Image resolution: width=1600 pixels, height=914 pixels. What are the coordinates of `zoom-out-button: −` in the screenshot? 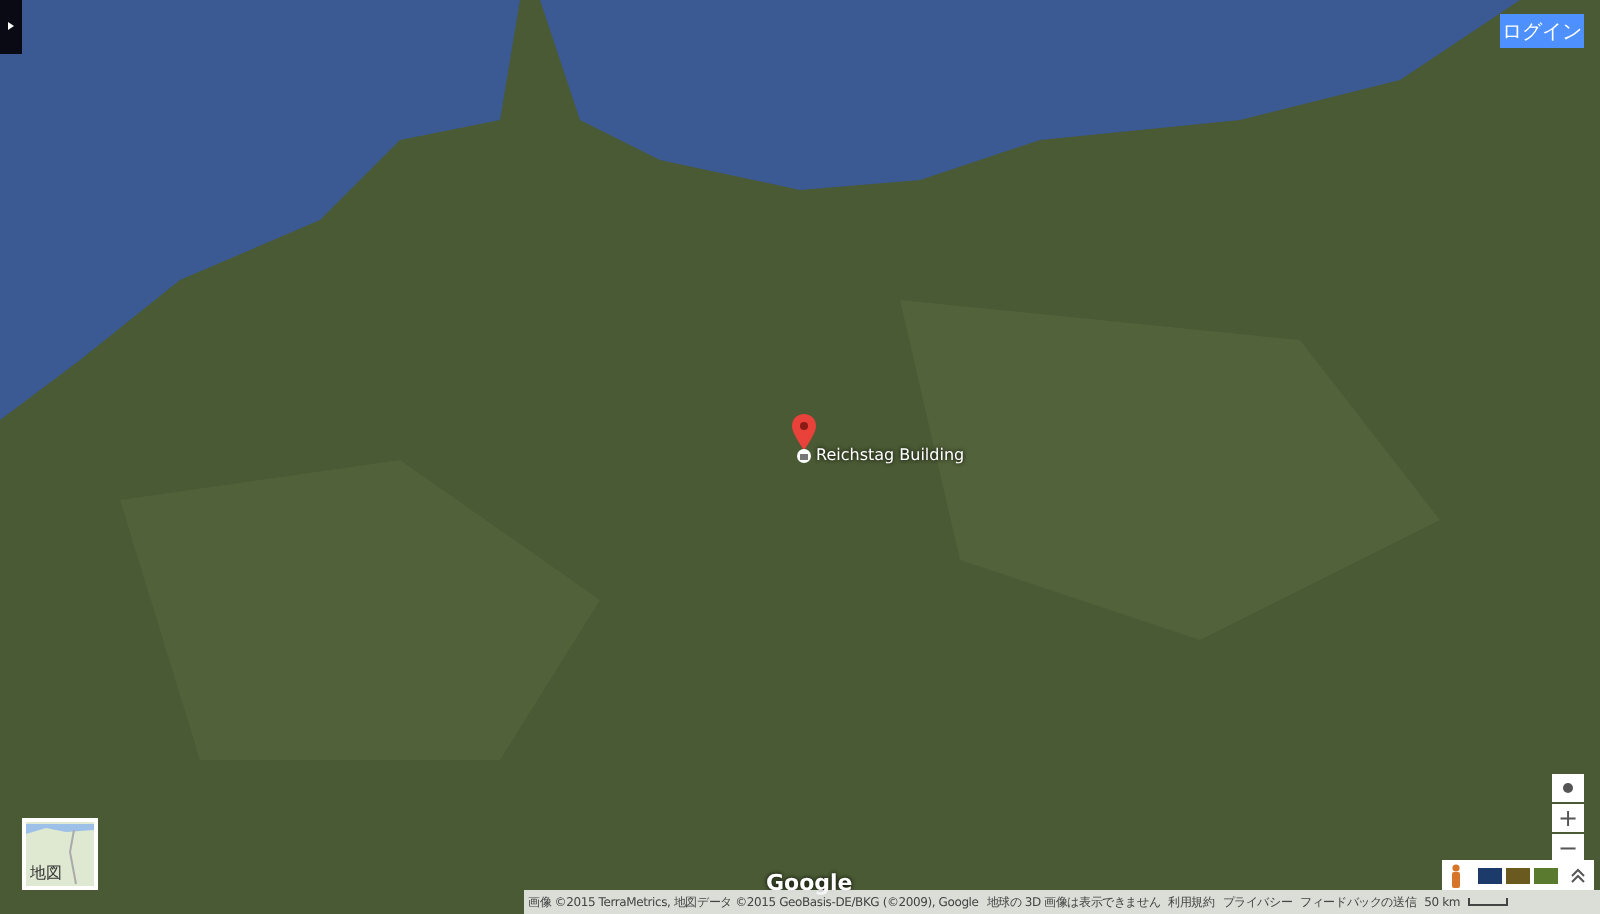 It's located at (1568, 848).